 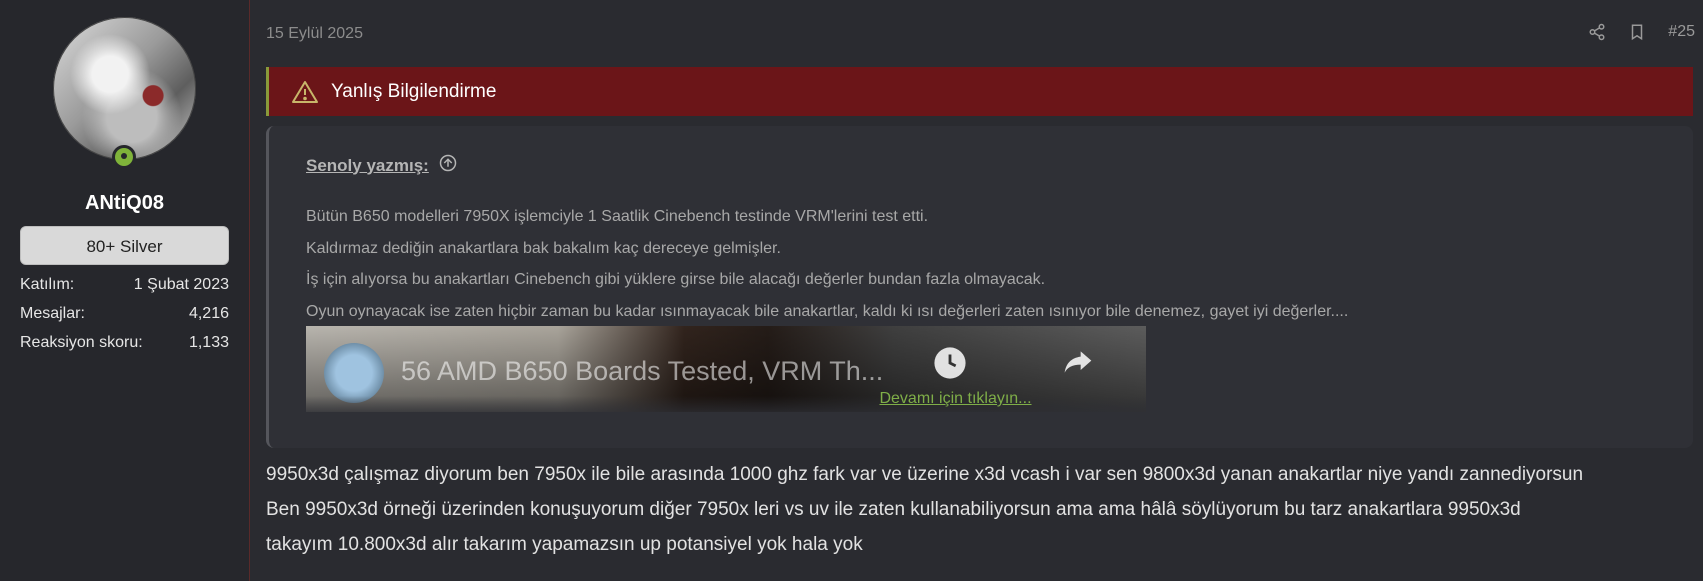 I want to click on post-actions: #25, so click(x=1641, y=32).